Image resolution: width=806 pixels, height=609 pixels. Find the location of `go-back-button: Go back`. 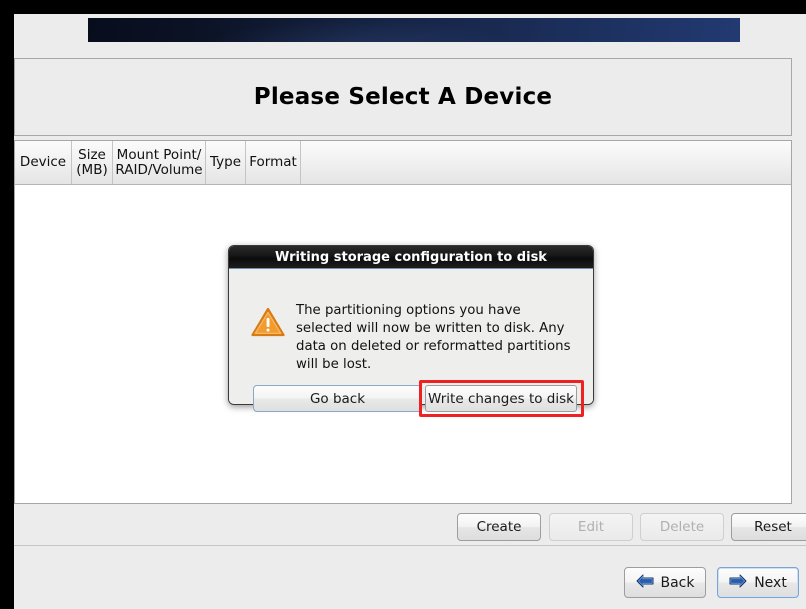

go-back-button: Go back is located at coordinates (337, 398).